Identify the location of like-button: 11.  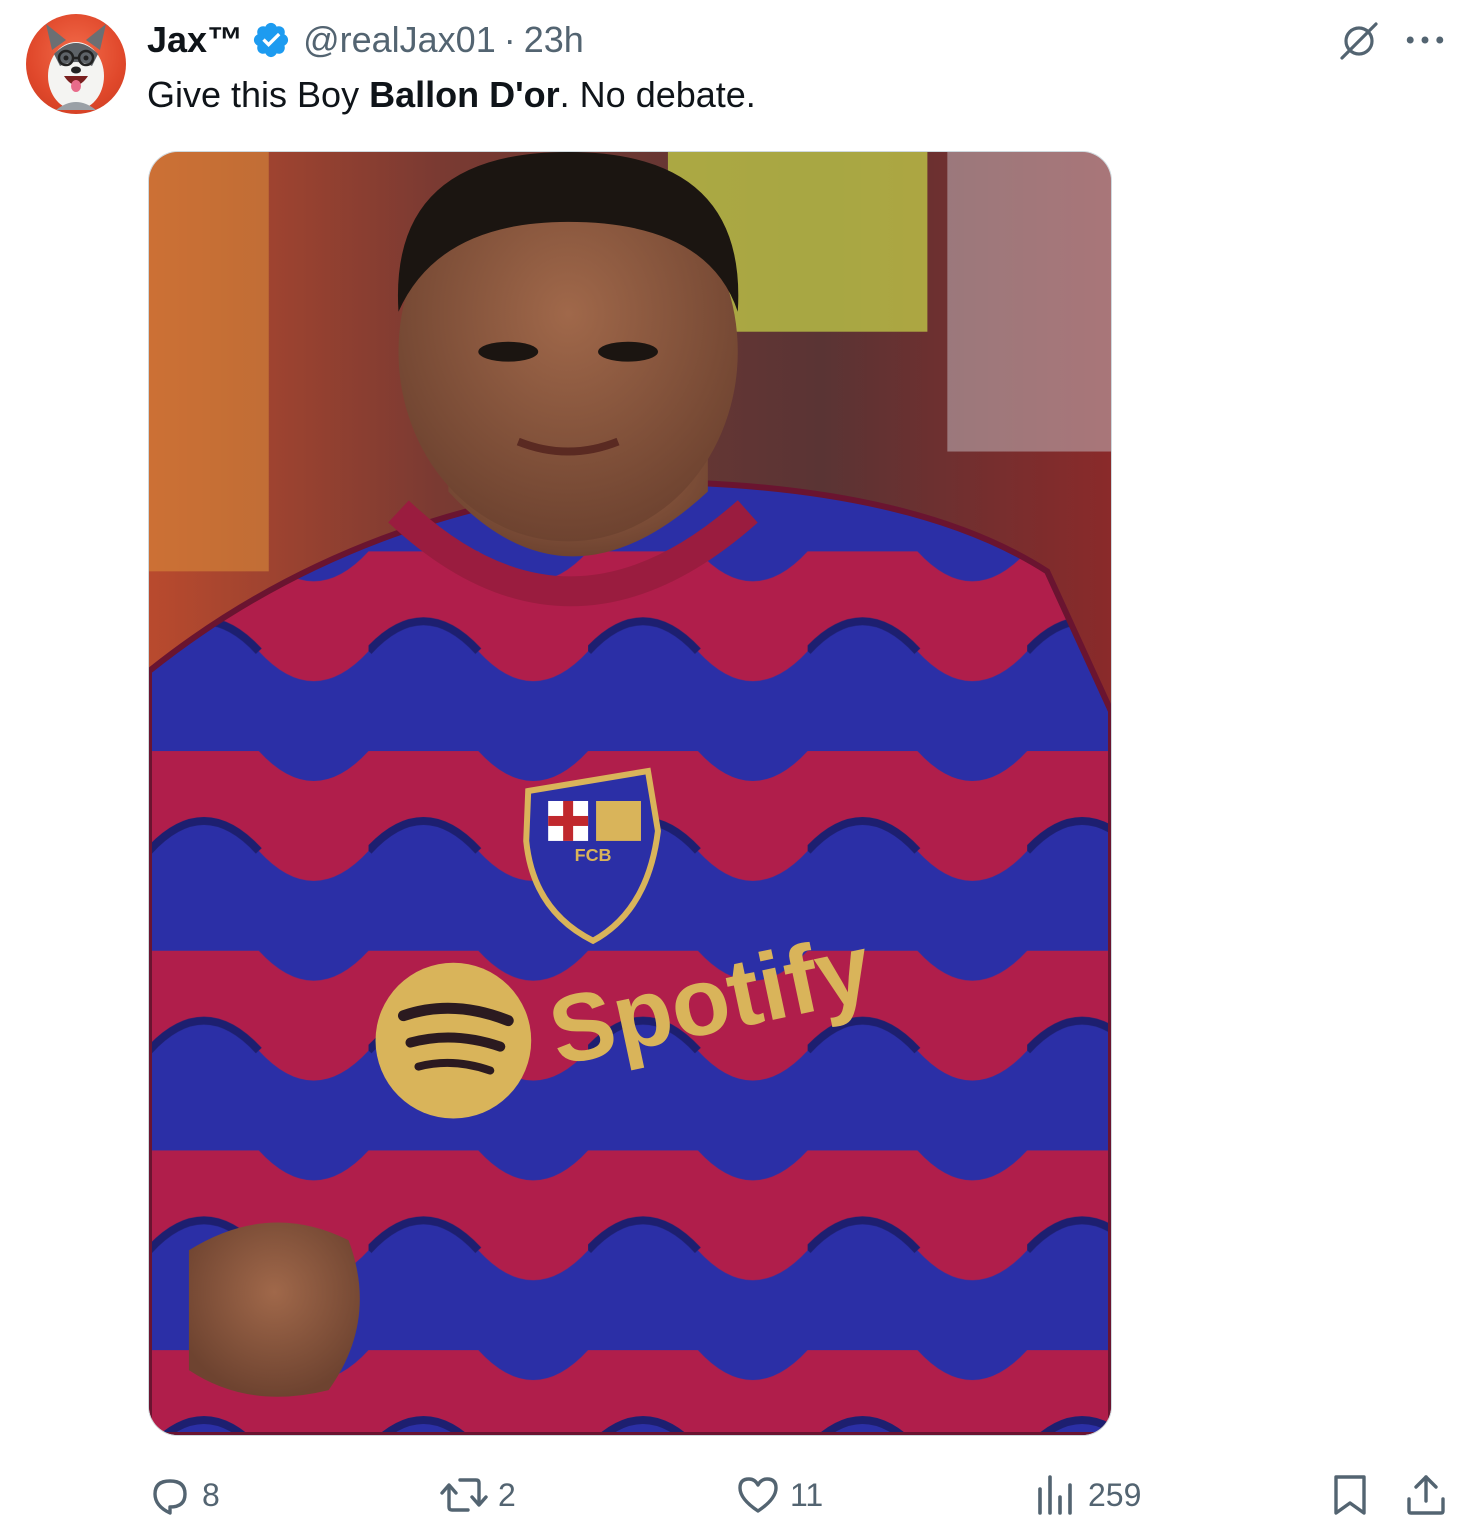
(779, 1495).